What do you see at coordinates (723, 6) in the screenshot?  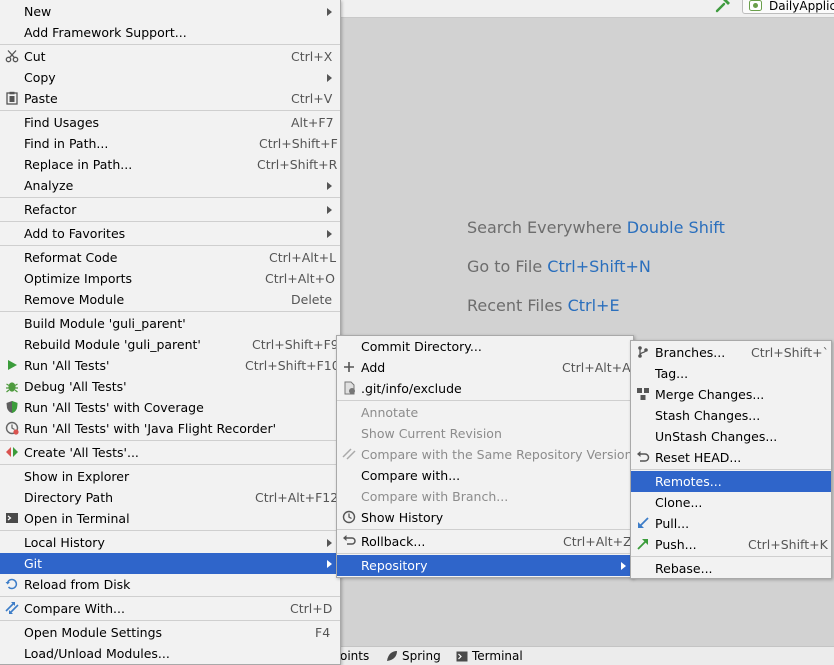 I see `build-hammer-icon` at bounding box center [723, 6].